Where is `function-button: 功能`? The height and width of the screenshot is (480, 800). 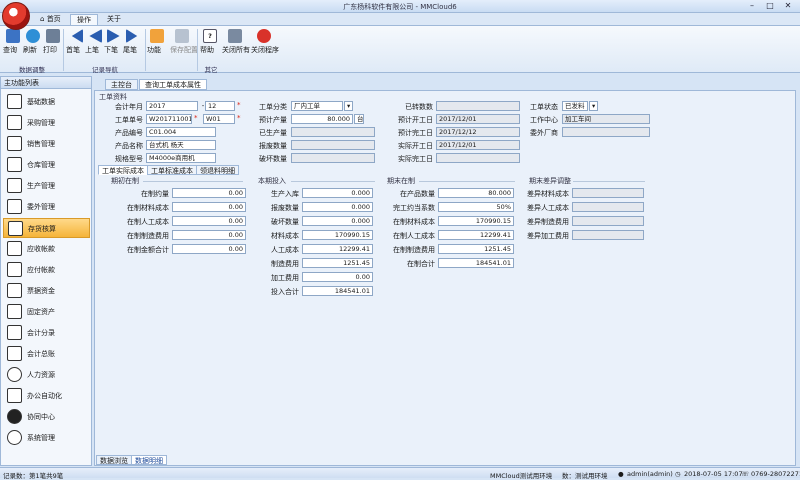
function-button: 功能 is located at coordinates (157, 41).